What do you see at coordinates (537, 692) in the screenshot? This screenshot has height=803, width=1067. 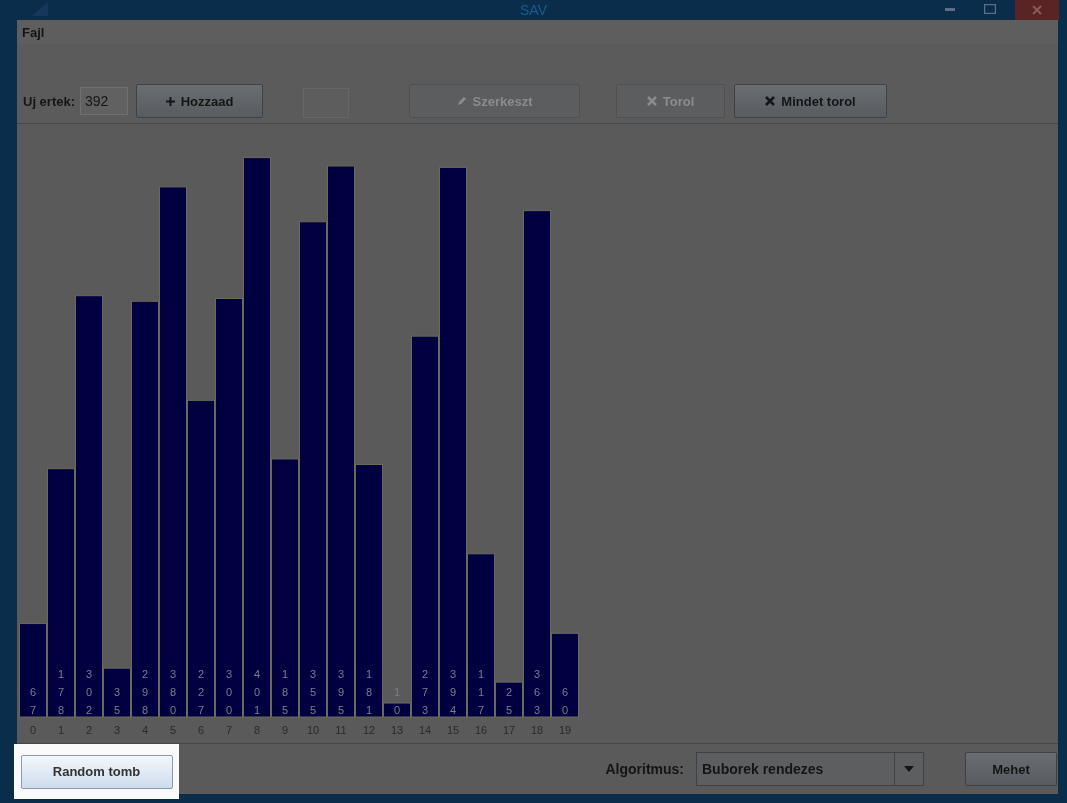 I see `bar-value-label: 3 6 3` at bounding box center [537, 692].